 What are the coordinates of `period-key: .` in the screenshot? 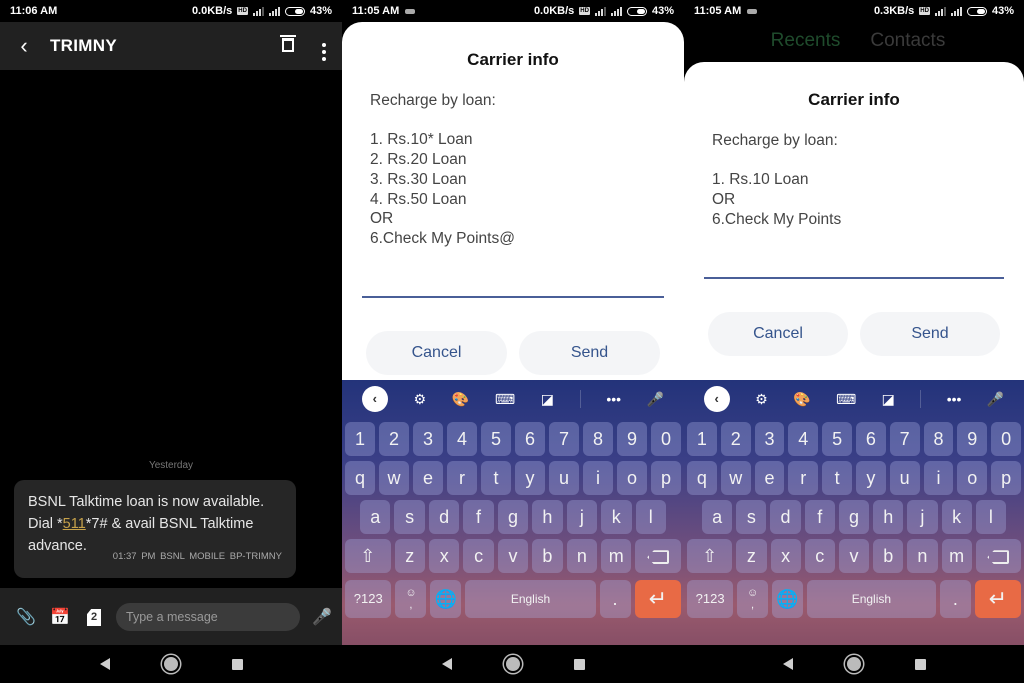 It's located at (955, 599).